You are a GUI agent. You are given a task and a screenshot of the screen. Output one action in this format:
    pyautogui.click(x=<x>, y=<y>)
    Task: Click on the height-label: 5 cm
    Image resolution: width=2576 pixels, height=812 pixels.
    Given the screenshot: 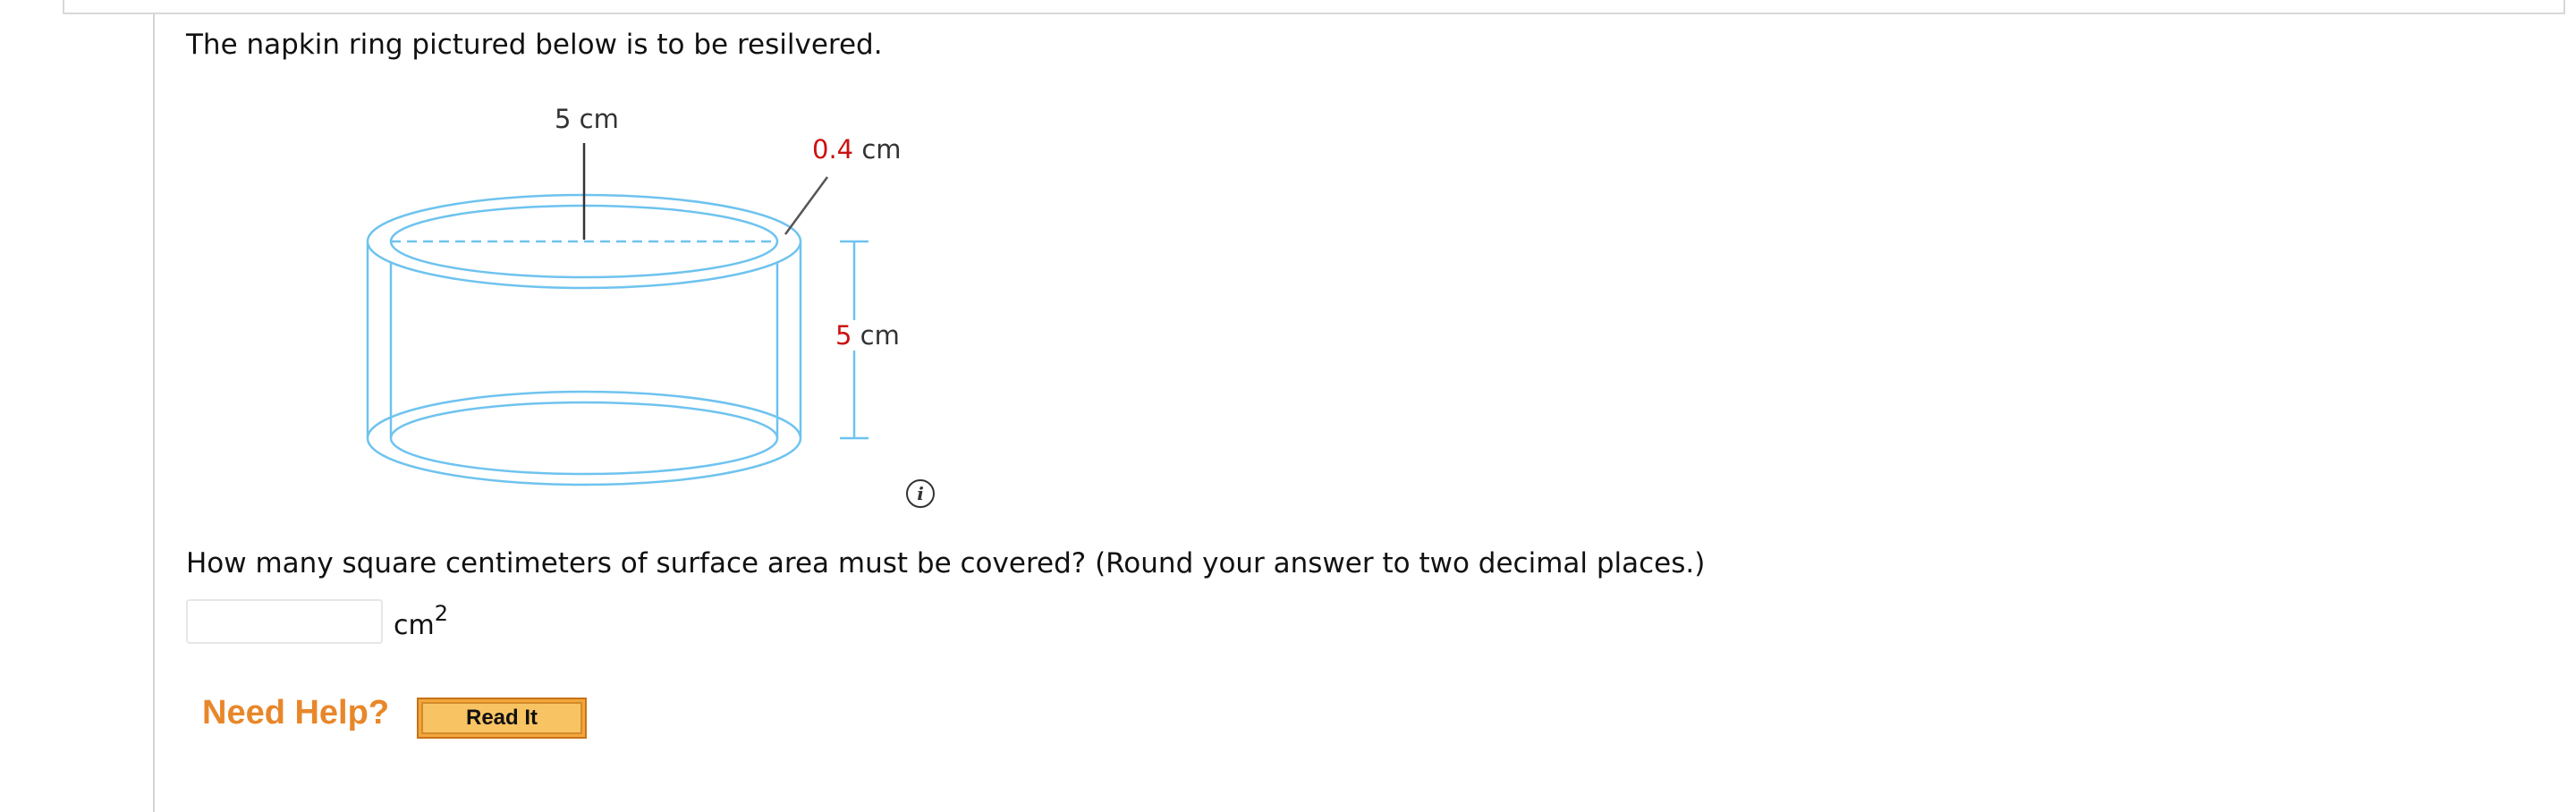 What is the action you would take?
    pyautogui.click(x=867, y=335)
    